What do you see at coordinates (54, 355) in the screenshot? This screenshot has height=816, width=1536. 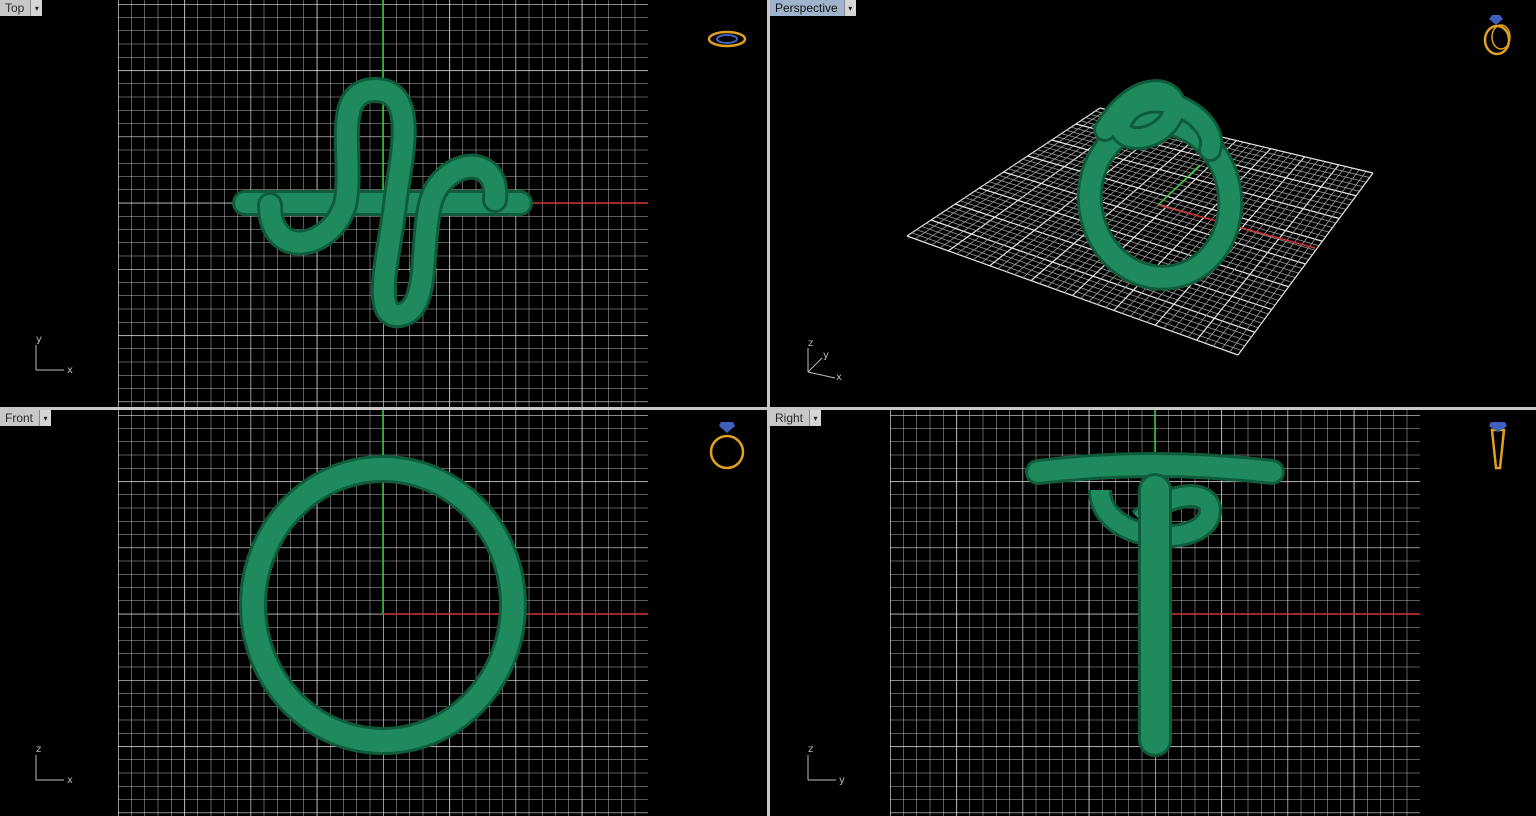 I see `axis-gizmo: y x` at bounding box center [54, 355].